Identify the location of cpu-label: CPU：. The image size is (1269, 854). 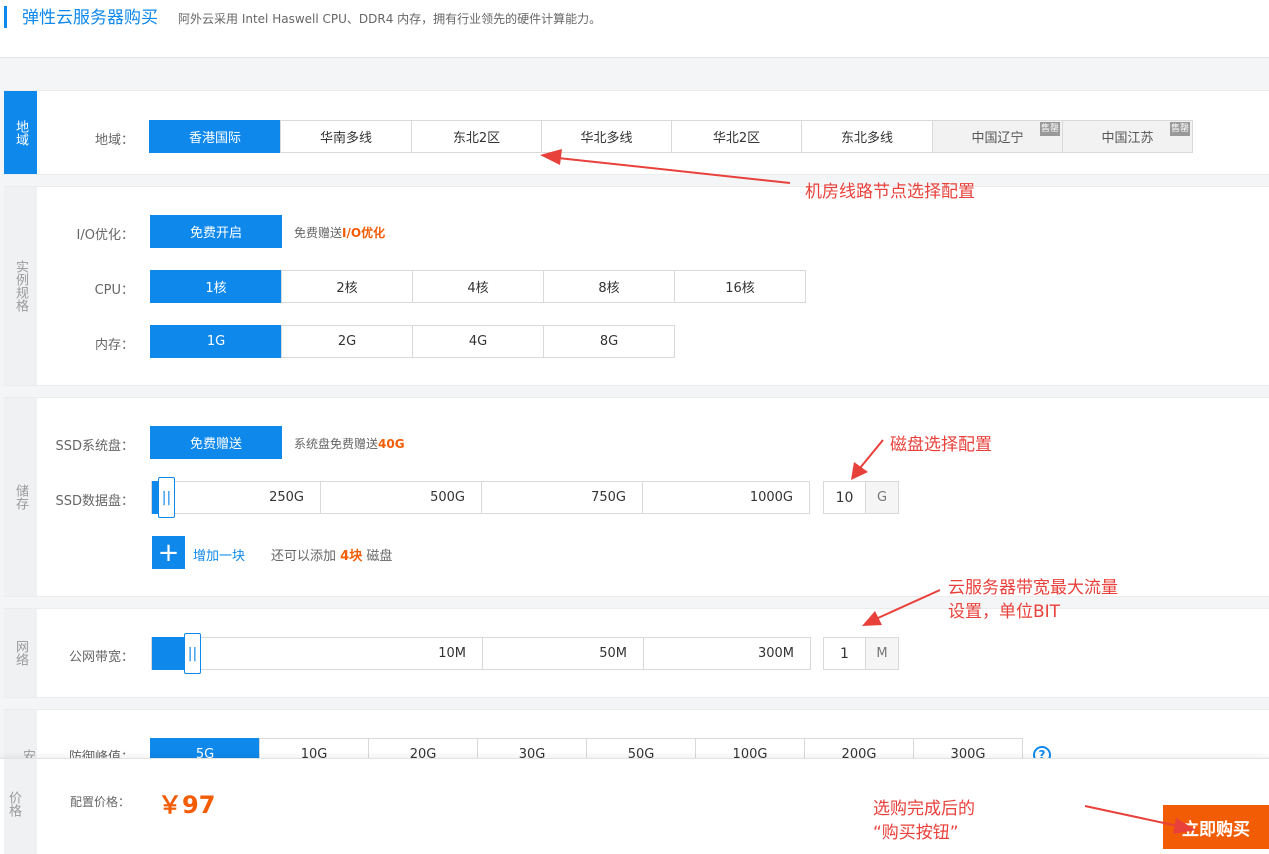
(114, 290).